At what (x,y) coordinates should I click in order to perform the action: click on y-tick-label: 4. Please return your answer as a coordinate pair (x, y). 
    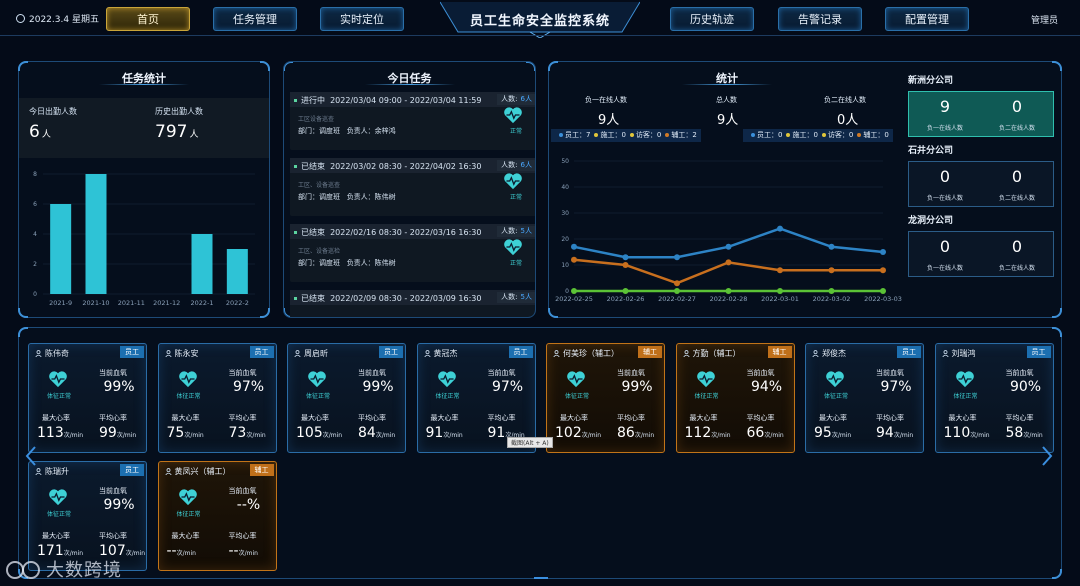
    Looking at the image, I should click on (35, 234).